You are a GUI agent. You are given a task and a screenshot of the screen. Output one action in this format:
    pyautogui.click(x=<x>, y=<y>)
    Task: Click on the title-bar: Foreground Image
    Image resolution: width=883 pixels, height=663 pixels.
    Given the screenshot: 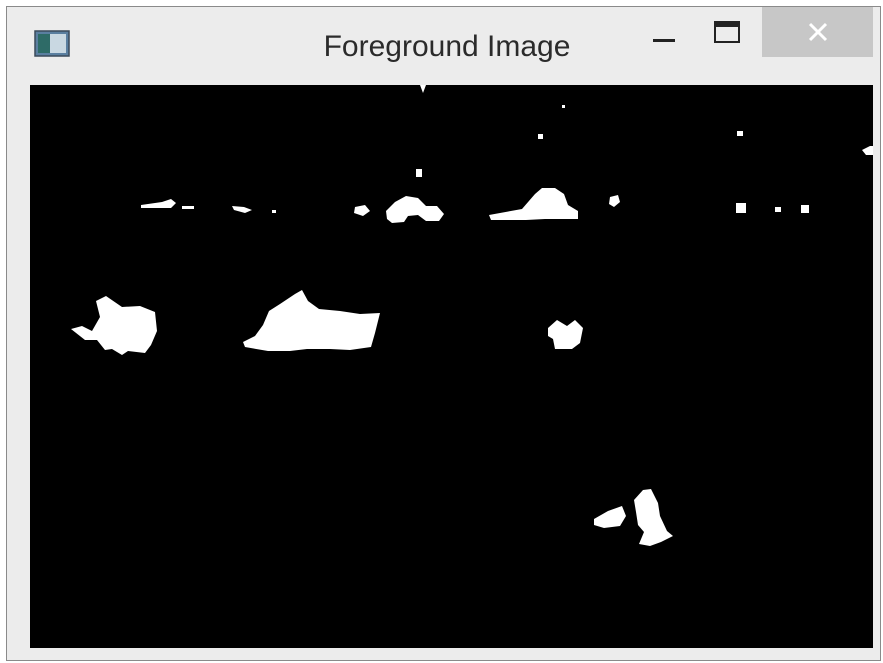 What is the action you would take?
    pyautogui.click(x=443, y=40)
    